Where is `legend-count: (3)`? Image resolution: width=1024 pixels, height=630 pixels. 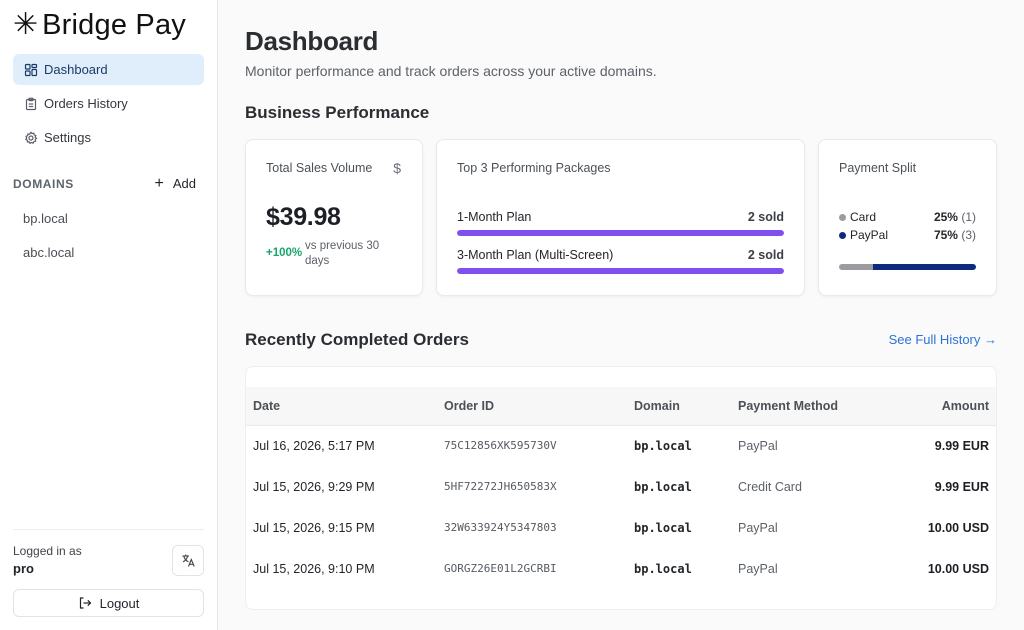 legend-count: (3) is located at coordinates (968, 235).